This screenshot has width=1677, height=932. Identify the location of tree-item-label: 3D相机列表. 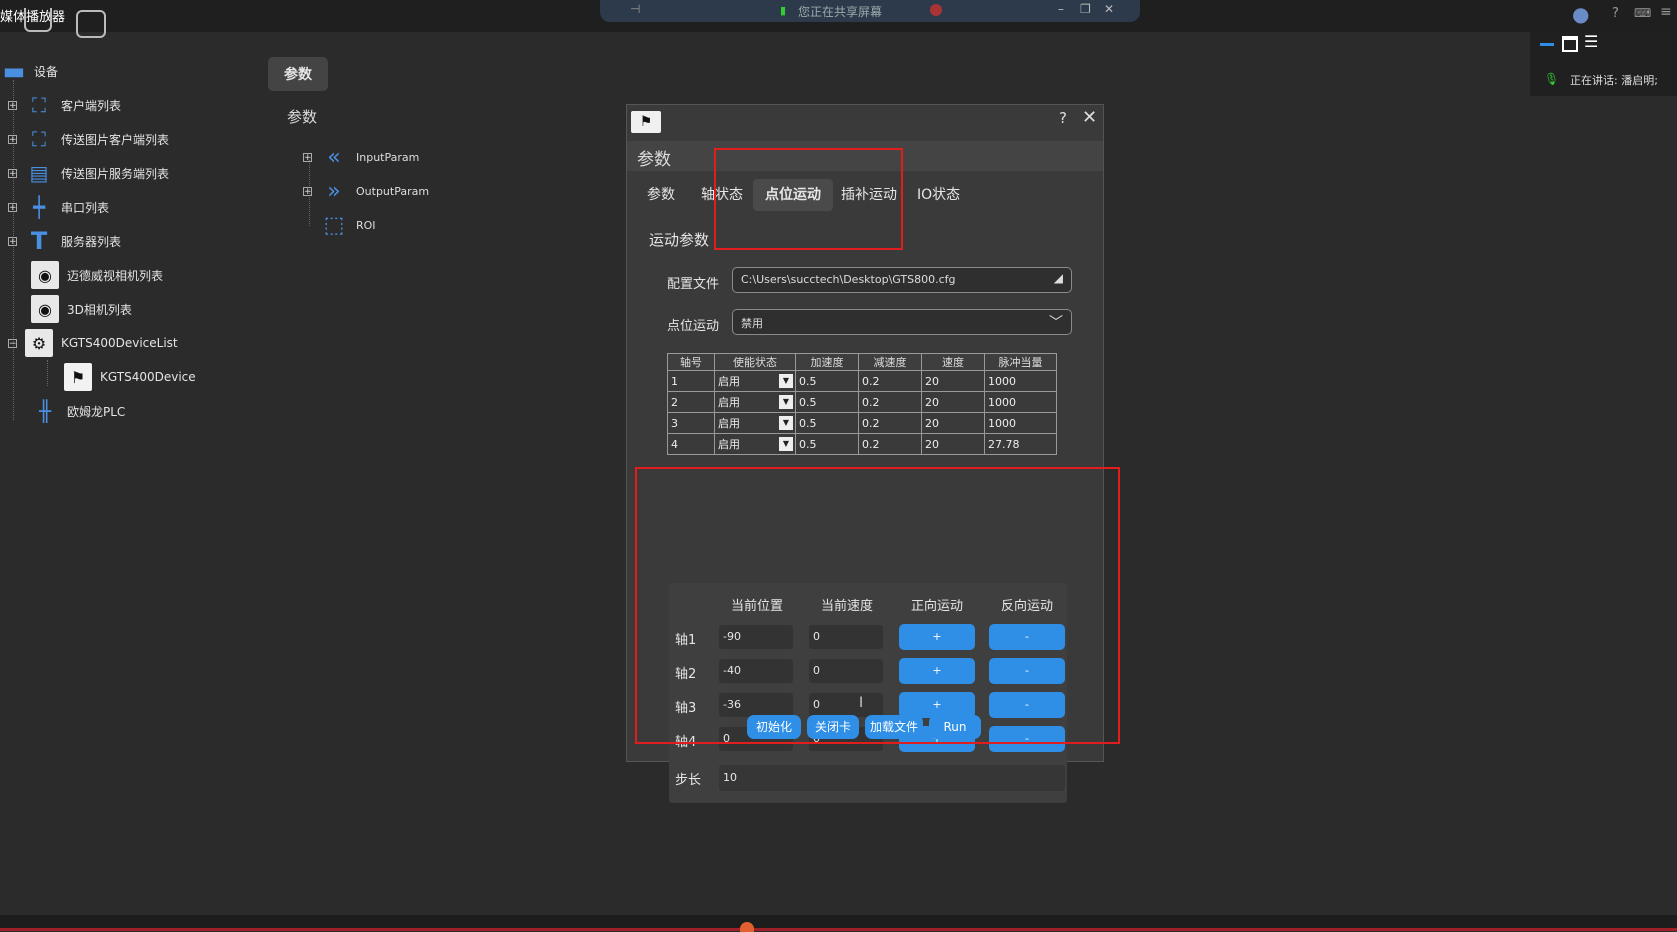
(99, 309).